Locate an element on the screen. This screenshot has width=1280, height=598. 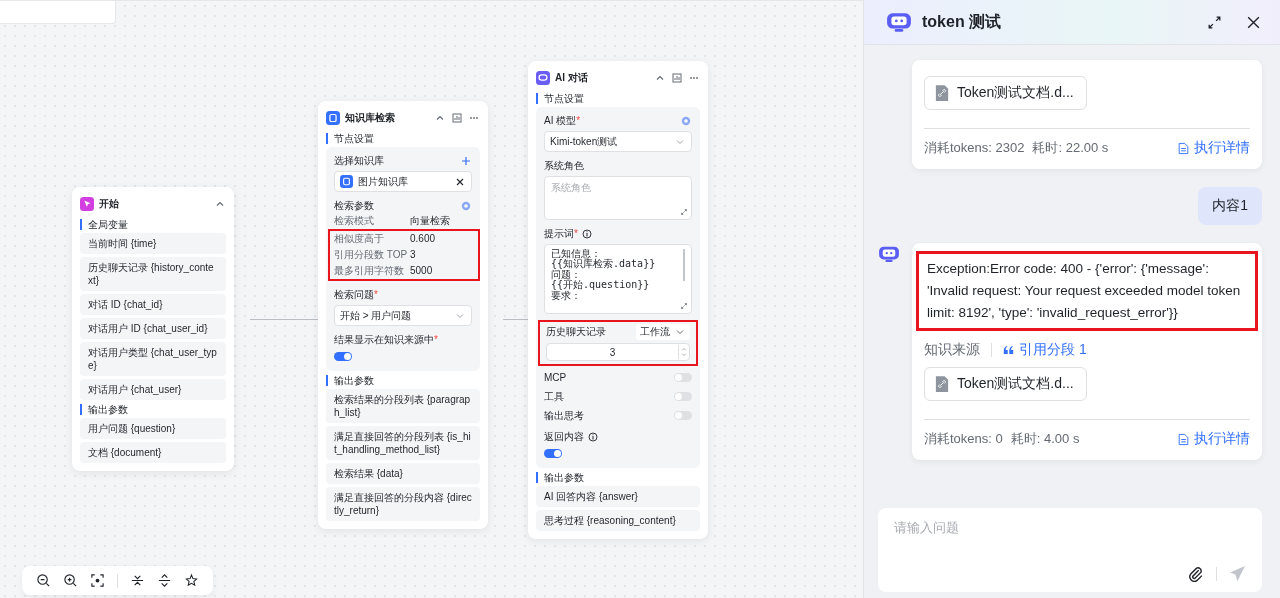
start-node: 开始 全局变量 当前时间 {time} 历史聊天记录 {history_context} 对话 ID {chat_id} 对话用户 ID {chat_user_id} 对话用户类型 {chat_user_type} 对话用户 {chat_user} 输出参数 用户问题 {question} 文档 {document} is located at coordinates (153, 329).